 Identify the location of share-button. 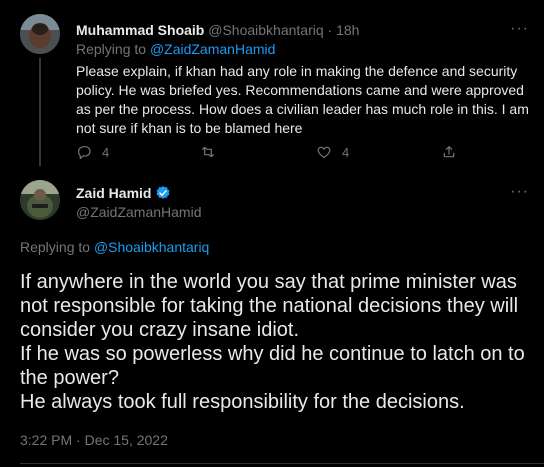
(449, 152).